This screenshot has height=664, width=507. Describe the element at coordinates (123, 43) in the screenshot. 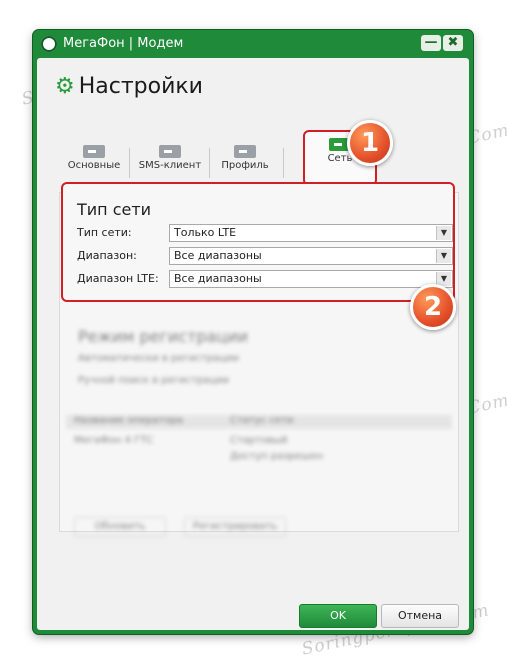

I see `window-title: МегаФон | Модем` at that location.